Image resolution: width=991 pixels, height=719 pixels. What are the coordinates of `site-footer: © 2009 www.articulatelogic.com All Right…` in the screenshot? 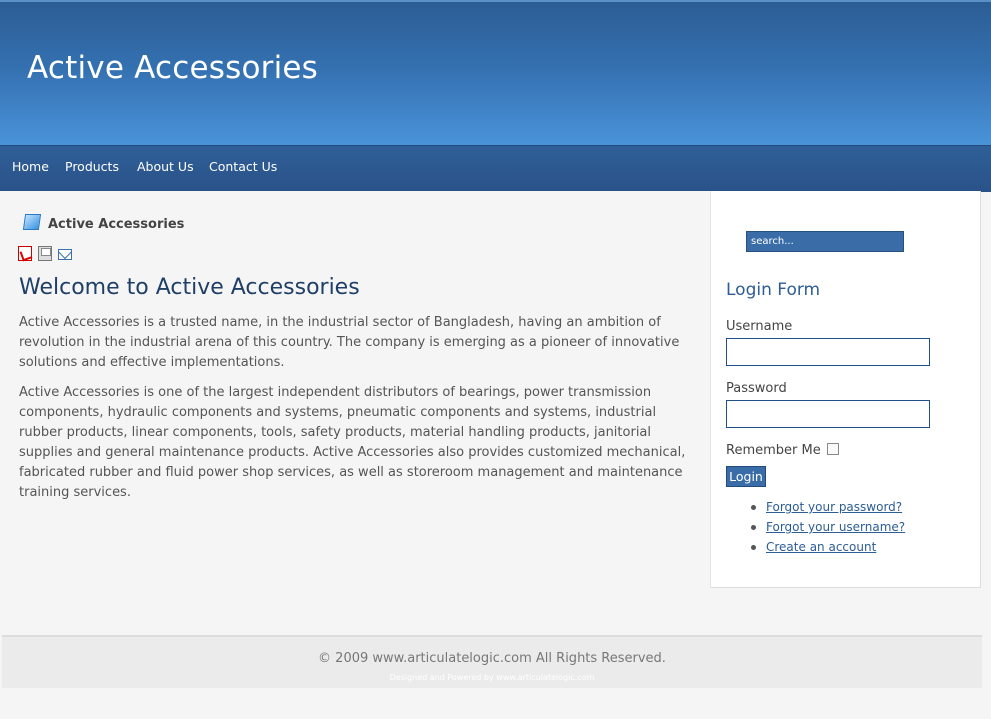 It's located at (492, 661).